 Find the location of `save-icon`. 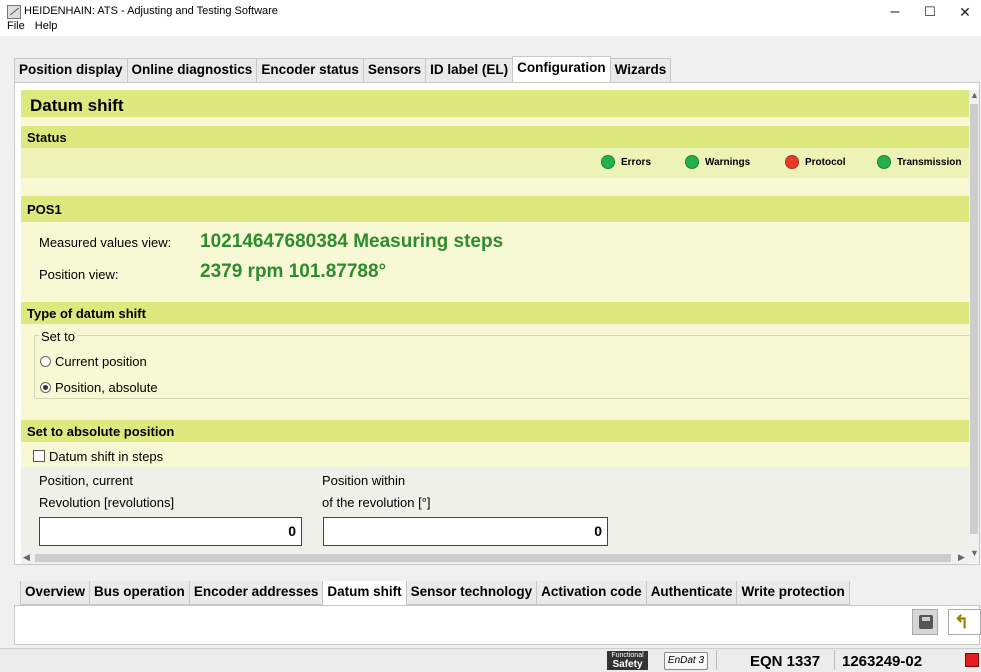

save-icon is located at coordinates (926, 622).